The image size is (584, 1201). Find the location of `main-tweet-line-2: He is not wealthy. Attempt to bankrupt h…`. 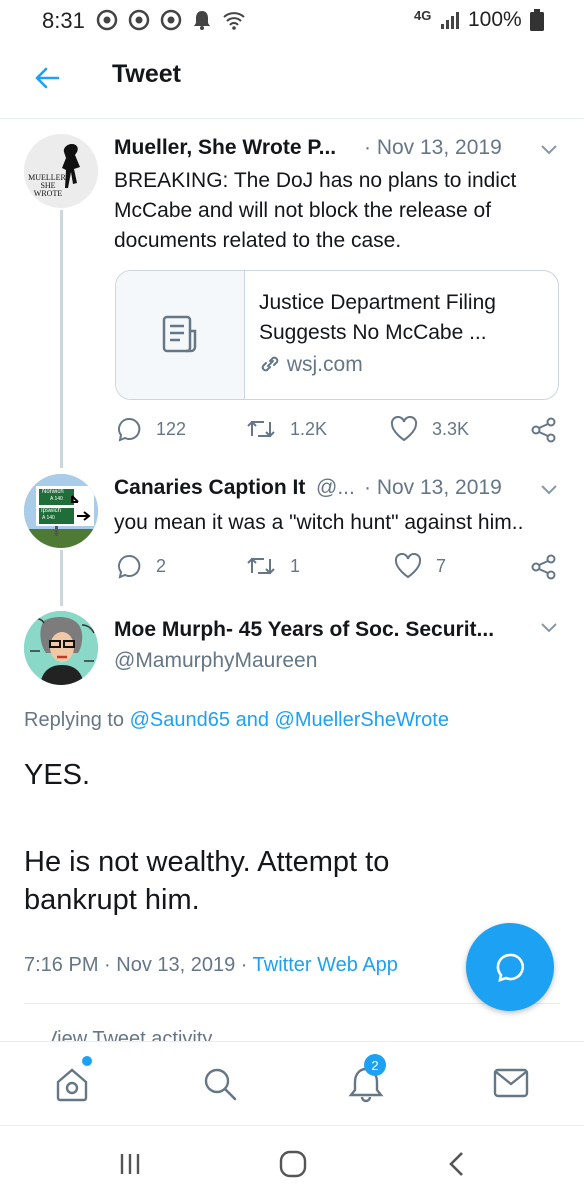

main-tweet-line-2: He is not wealthy. Attempt to bankrupt h… is located at coordinates (207, 881).